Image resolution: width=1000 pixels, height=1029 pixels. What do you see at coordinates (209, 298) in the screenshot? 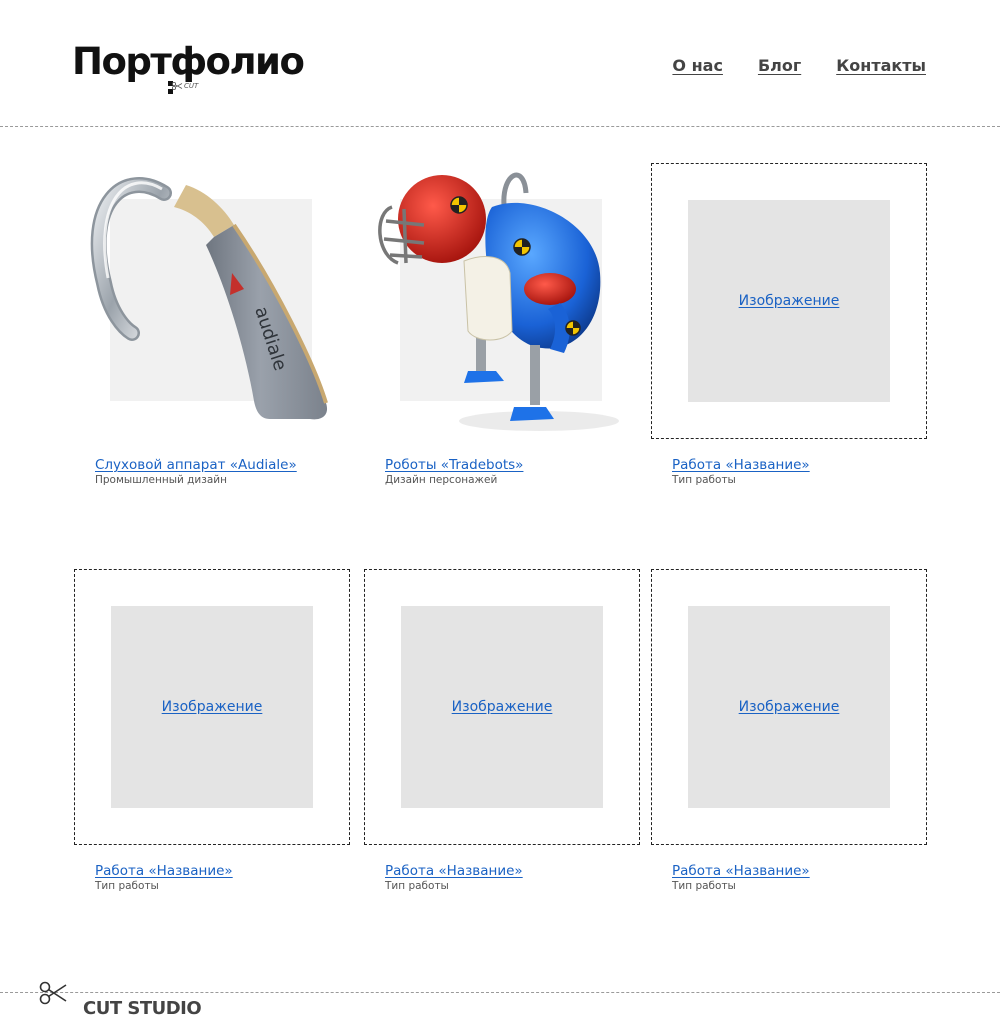
I see `hearing-aid-image: audiale` at bounding box center [209, 298].